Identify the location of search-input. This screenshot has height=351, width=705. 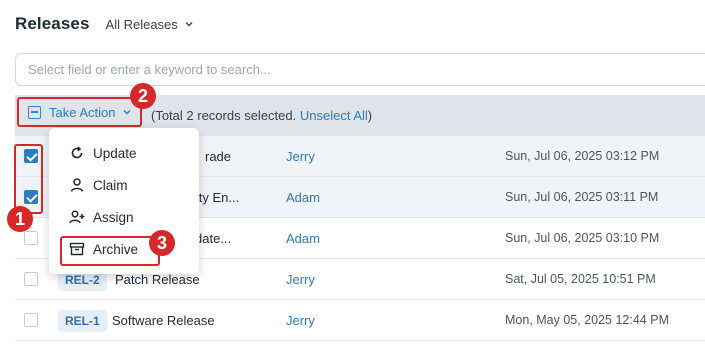
(365, 69).